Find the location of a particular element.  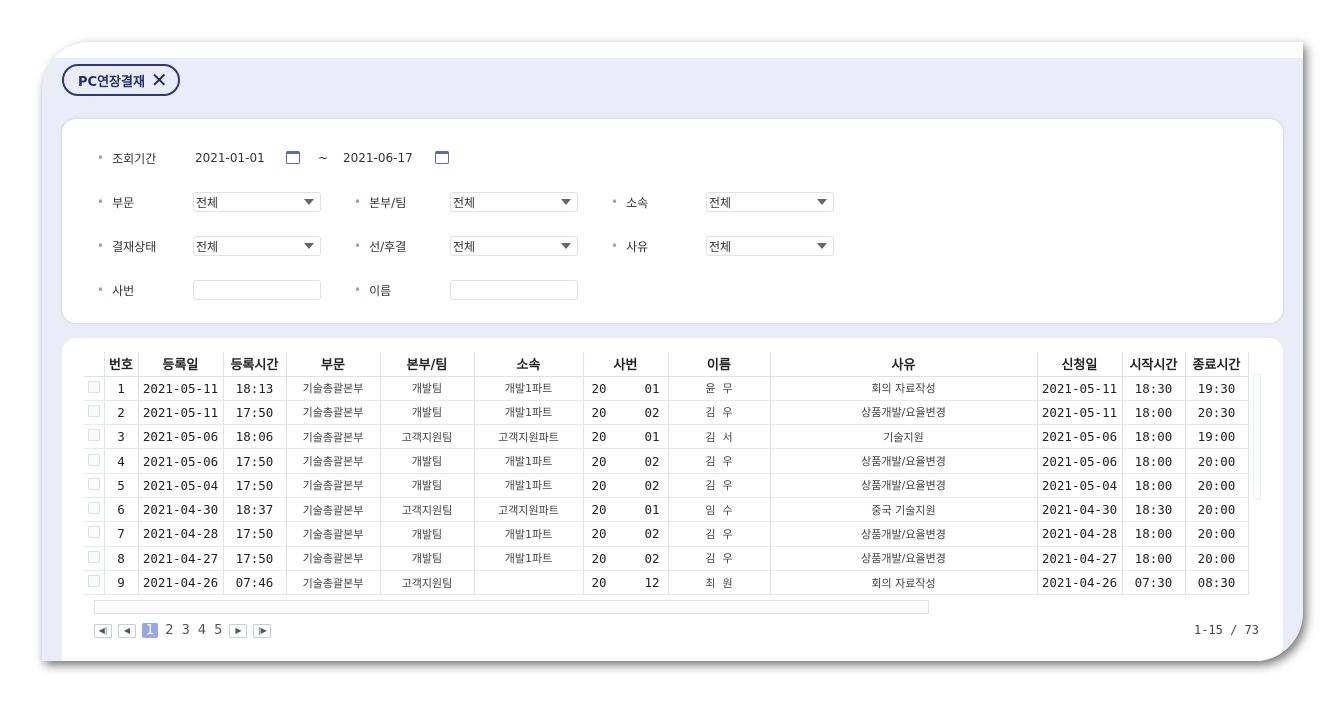

page-1: 1 is located at coordinates (150, 630).